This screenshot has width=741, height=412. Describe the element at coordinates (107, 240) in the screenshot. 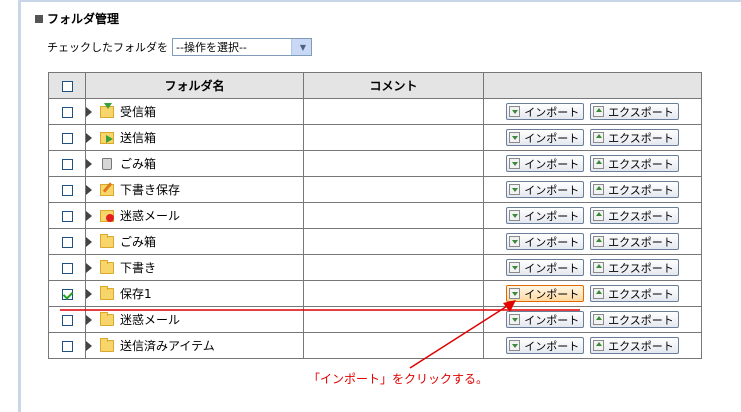

I see `folder-icon` at that location.